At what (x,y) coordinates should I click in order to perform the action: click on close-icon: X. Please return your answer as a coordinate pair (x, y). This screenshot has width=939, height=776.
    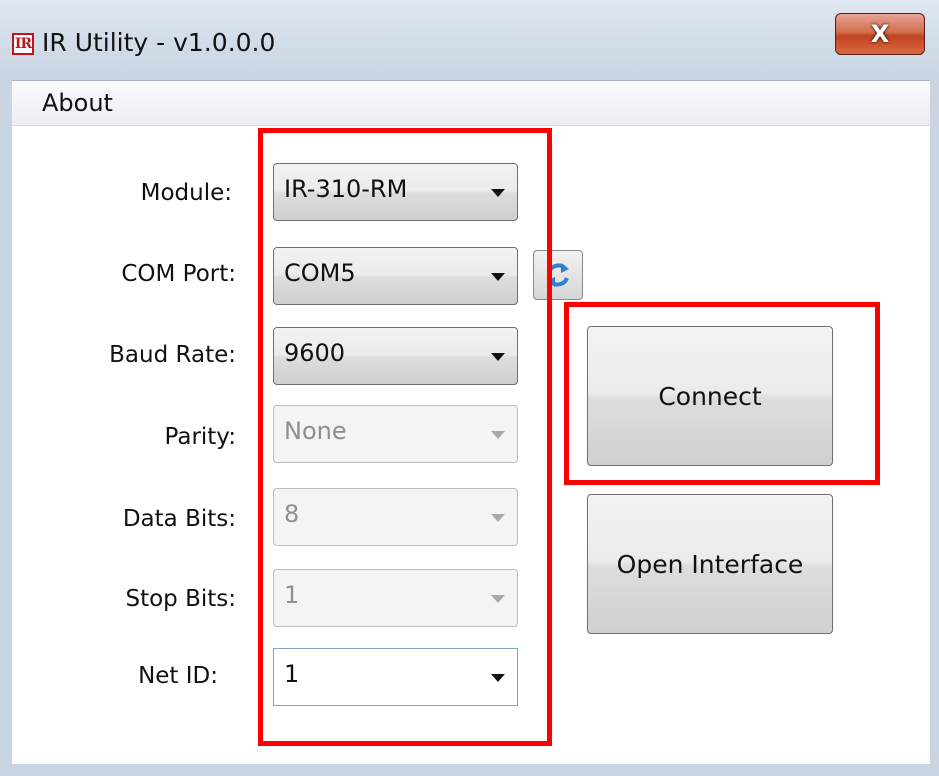
    Looking at the image, I should click on (880, 34).